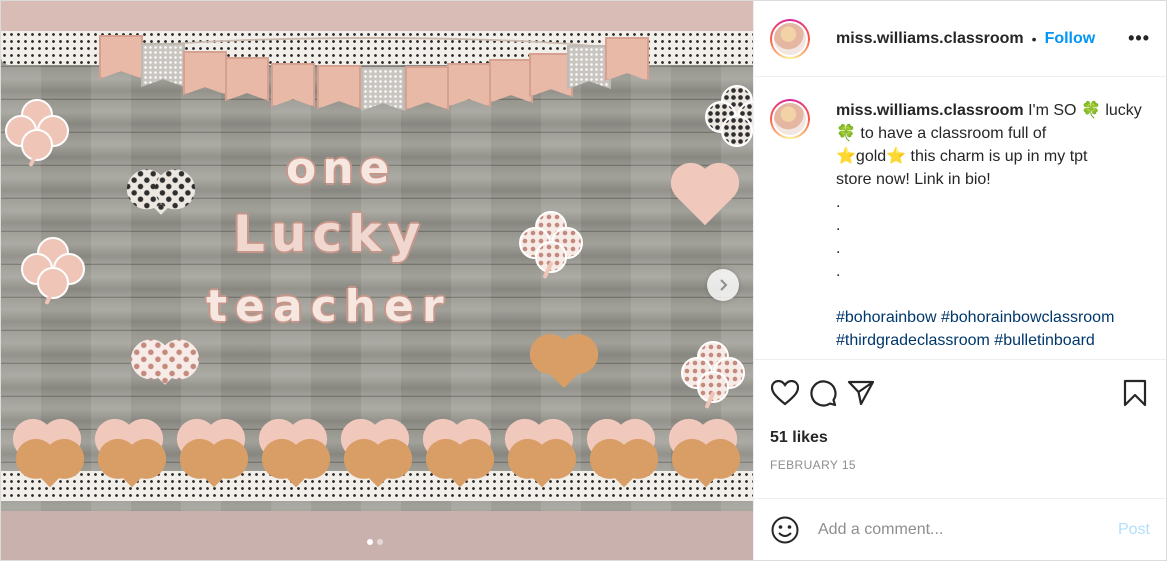 This screenshot has height=561, width=1167. Describe the element at coordinates (960, 438) in the screenshot. I see `like-count: 51 likes` at that location.